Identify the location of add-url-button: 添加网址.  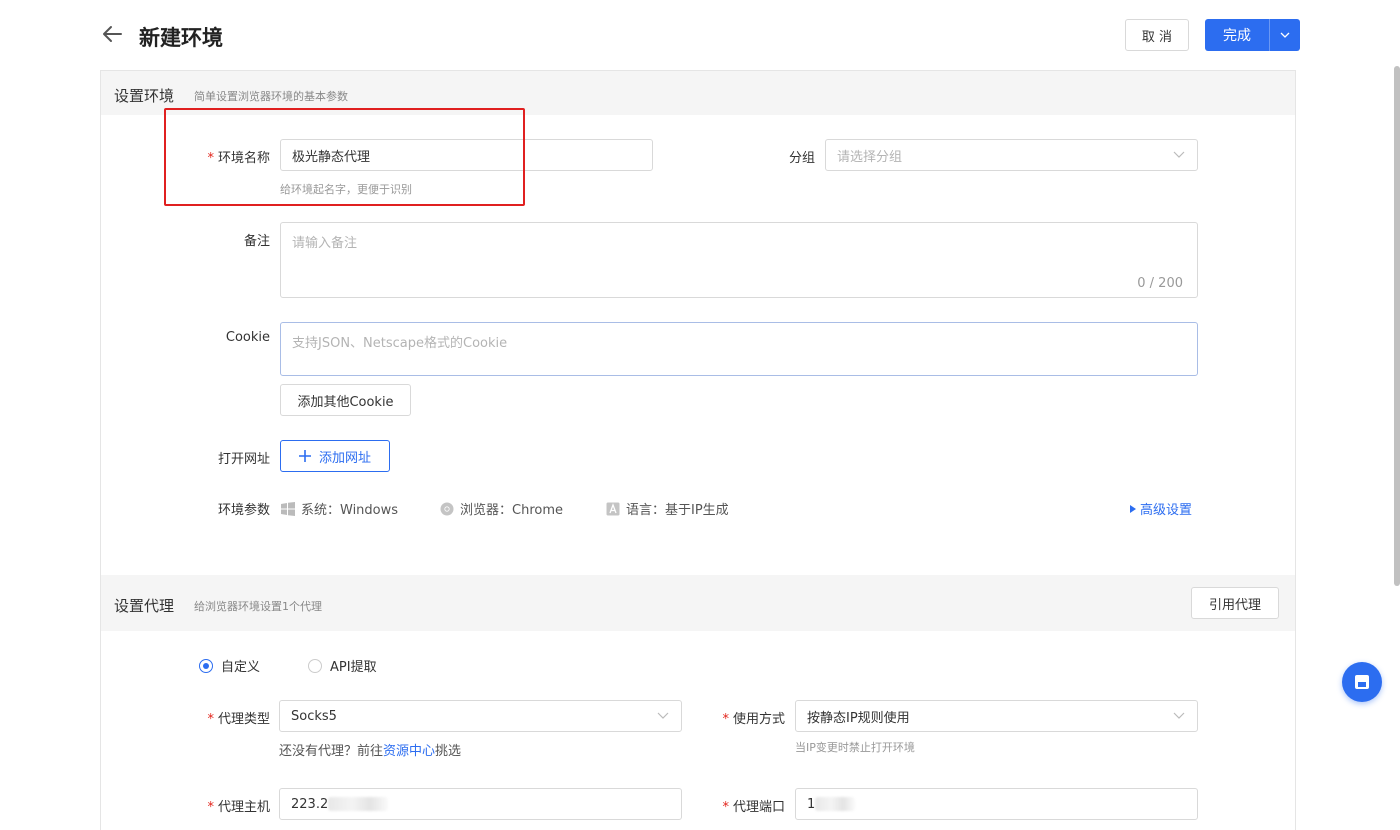
(335, 456).